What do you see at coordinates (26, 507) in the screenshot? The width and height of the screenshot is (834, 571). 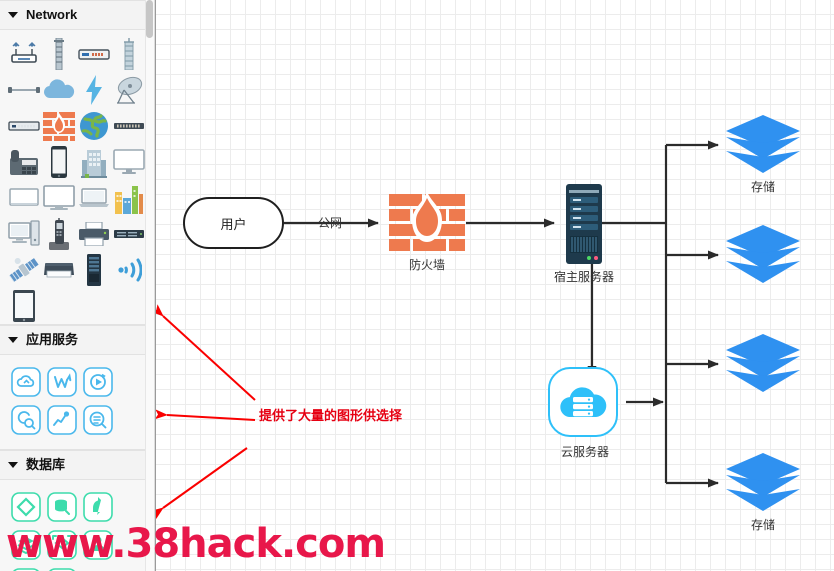 I see `db-diamond-icon` at bounding box center [26, 507].